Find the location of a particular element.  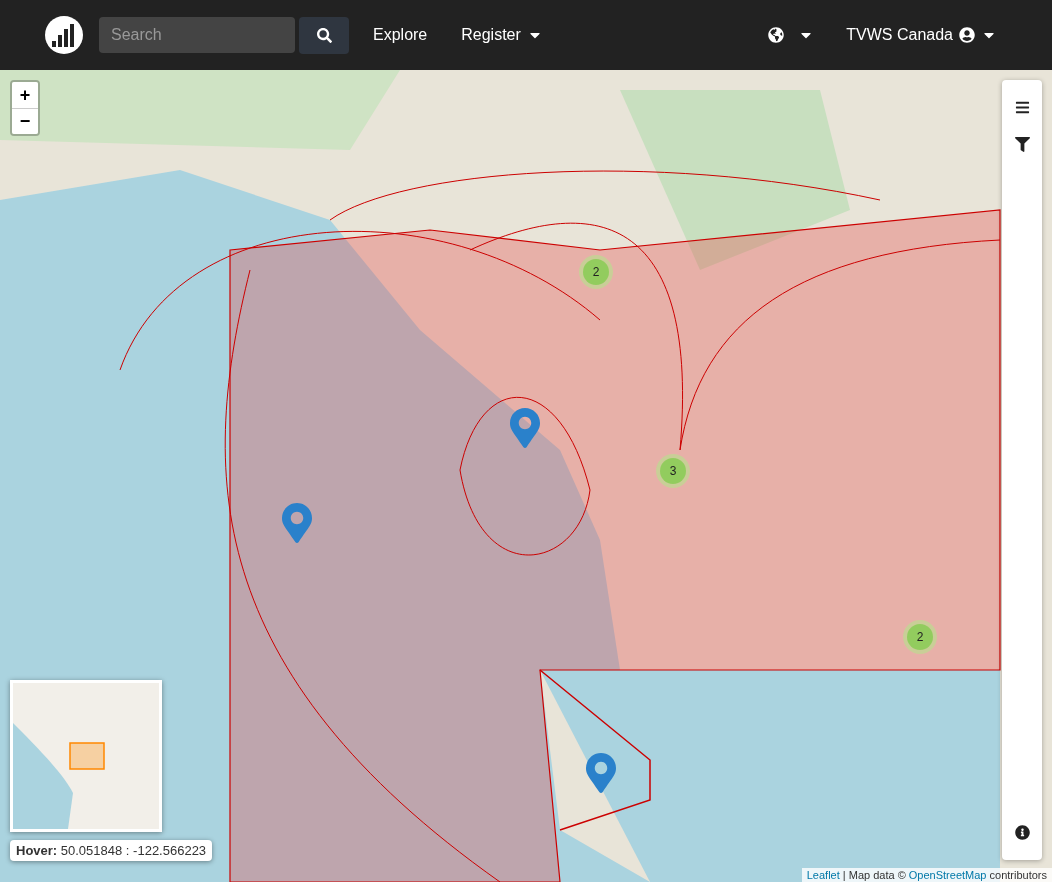

info-icon is located at coordinates (1022, 832).